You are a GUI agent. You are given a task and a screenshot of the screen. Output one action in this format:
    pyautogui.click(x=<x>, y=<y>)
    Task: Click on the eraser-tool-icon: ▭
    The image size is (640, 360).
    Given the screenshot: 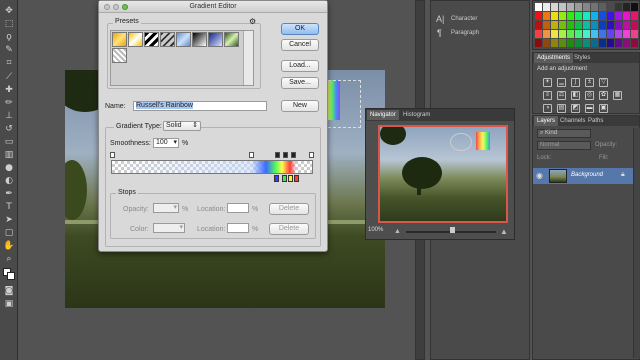 What is the action you would take?
    pyautogui.click(x=9, y=142)
    